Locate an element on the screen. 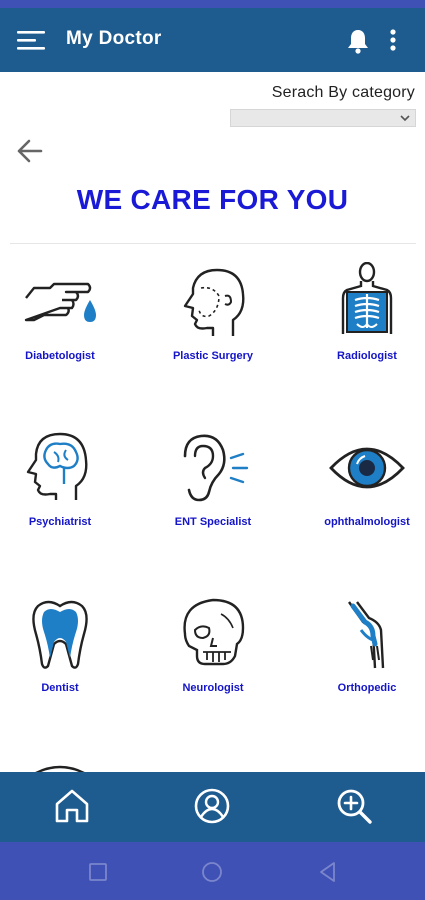 The height and width of the screenshot is (900, 425). specialist-tile-ent: ENT Specialist is located at coordinates (213, 498).